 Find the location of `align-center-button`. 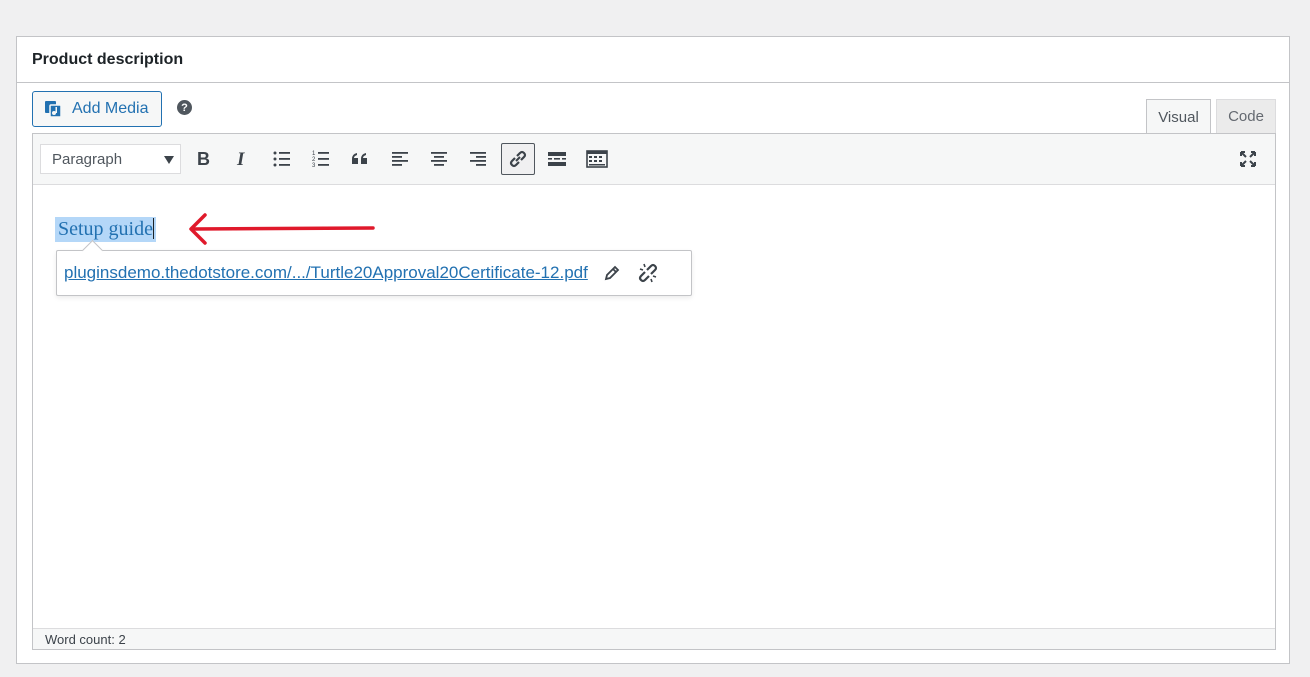

align-center-button is located at coordinates (439, 159).